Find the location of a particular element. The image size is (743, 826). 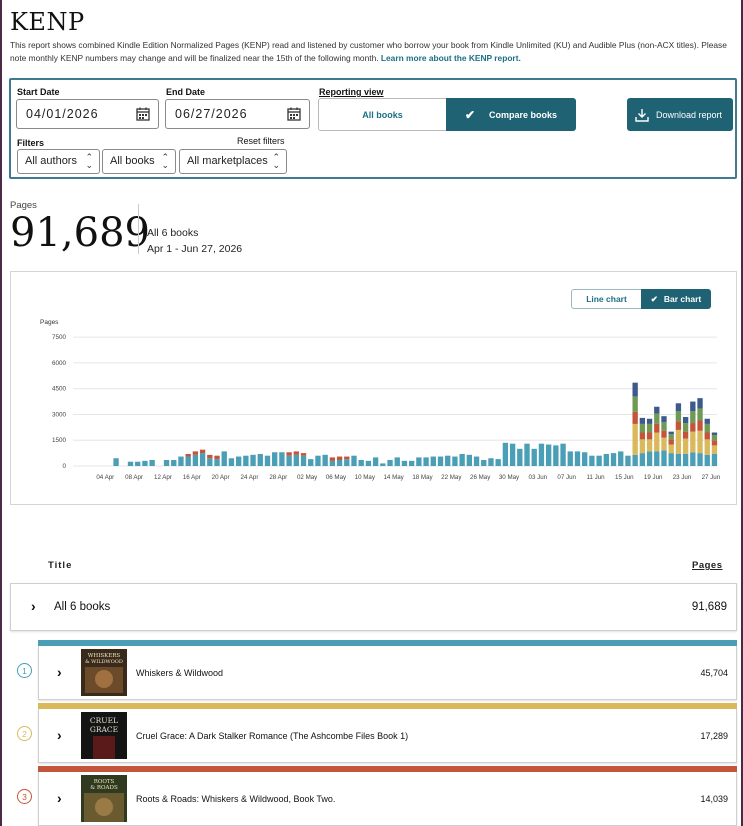

x-tick-label: 20 Apr is located at coordinates (221, 477).